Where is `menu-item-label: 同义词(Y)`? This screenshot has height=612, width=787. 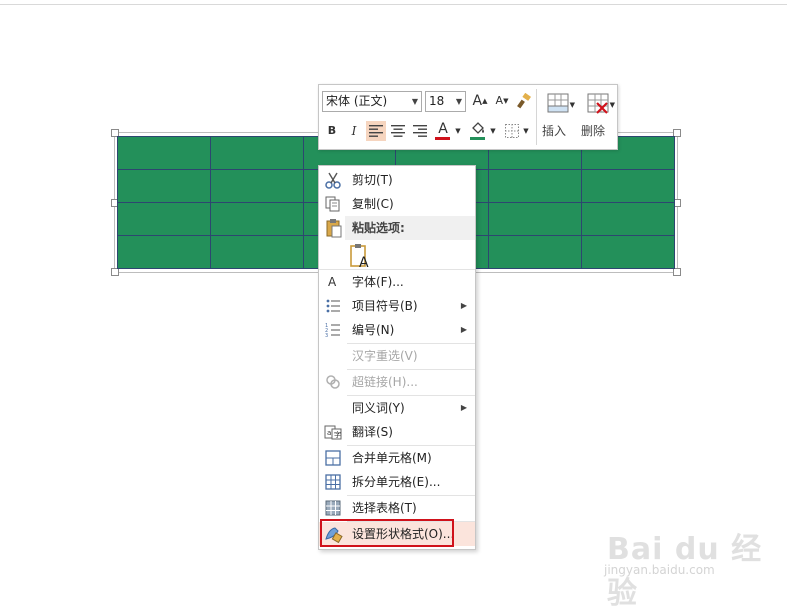 menu-item-label: 同义词(Y) is located at coordinates (378, 408).